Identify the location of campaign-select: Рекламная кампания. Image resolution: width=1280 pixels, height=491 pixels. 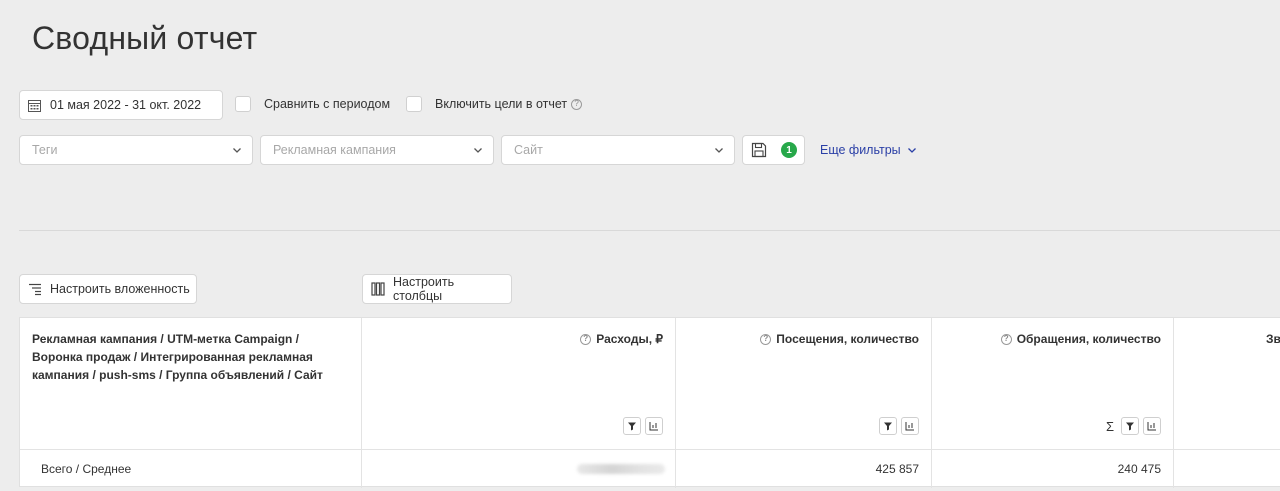
(377, 150).